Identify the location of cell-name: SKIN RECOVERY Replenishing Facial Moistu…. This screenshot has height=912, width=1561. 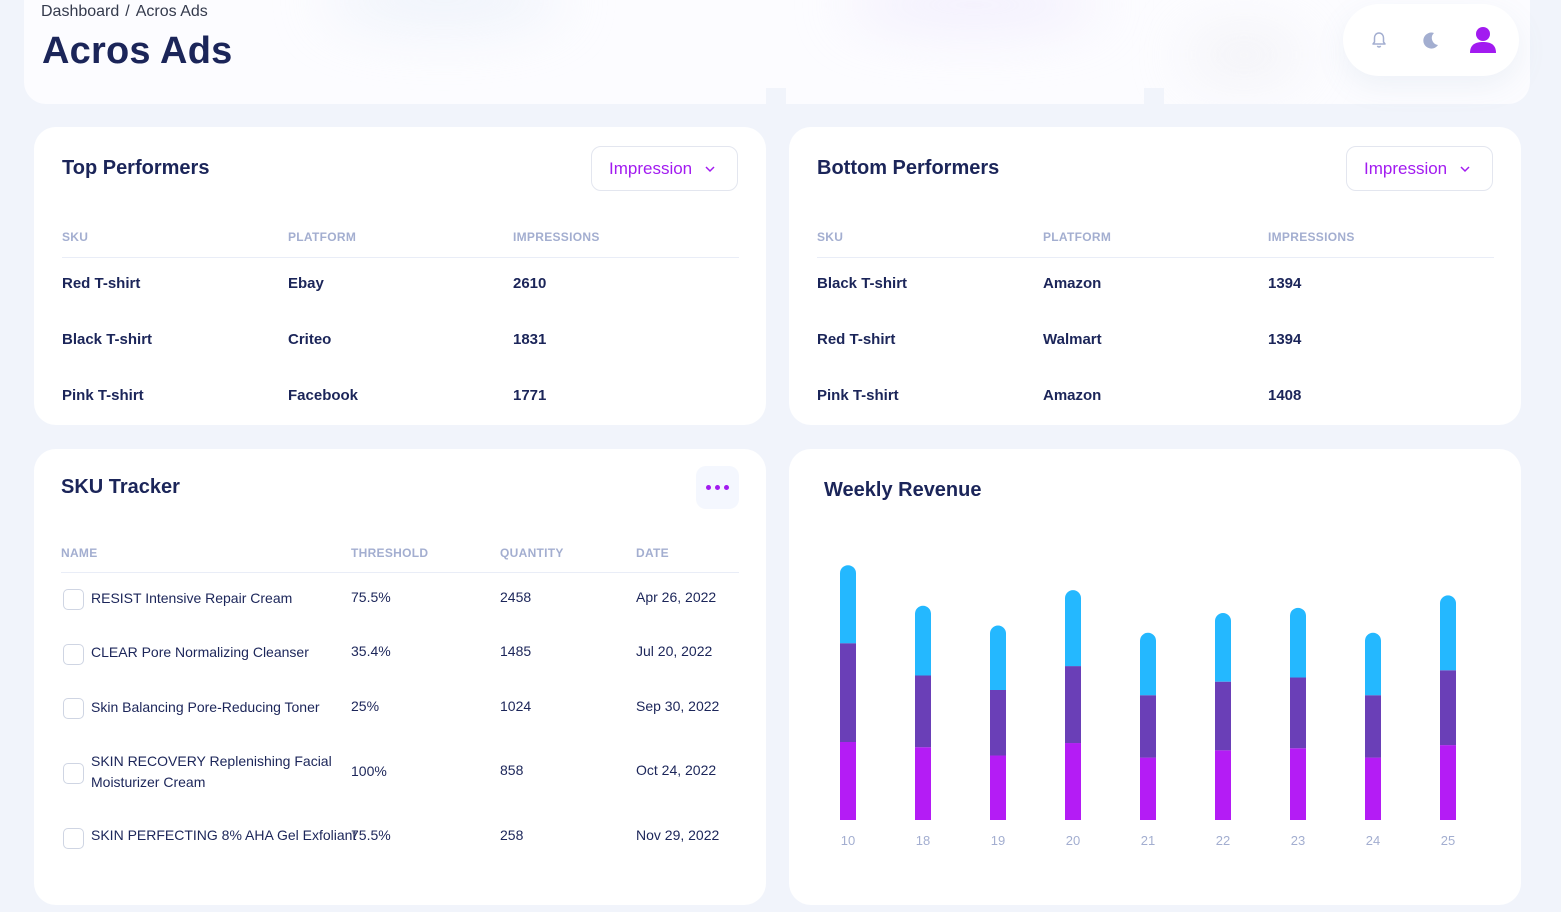
(211, 771).